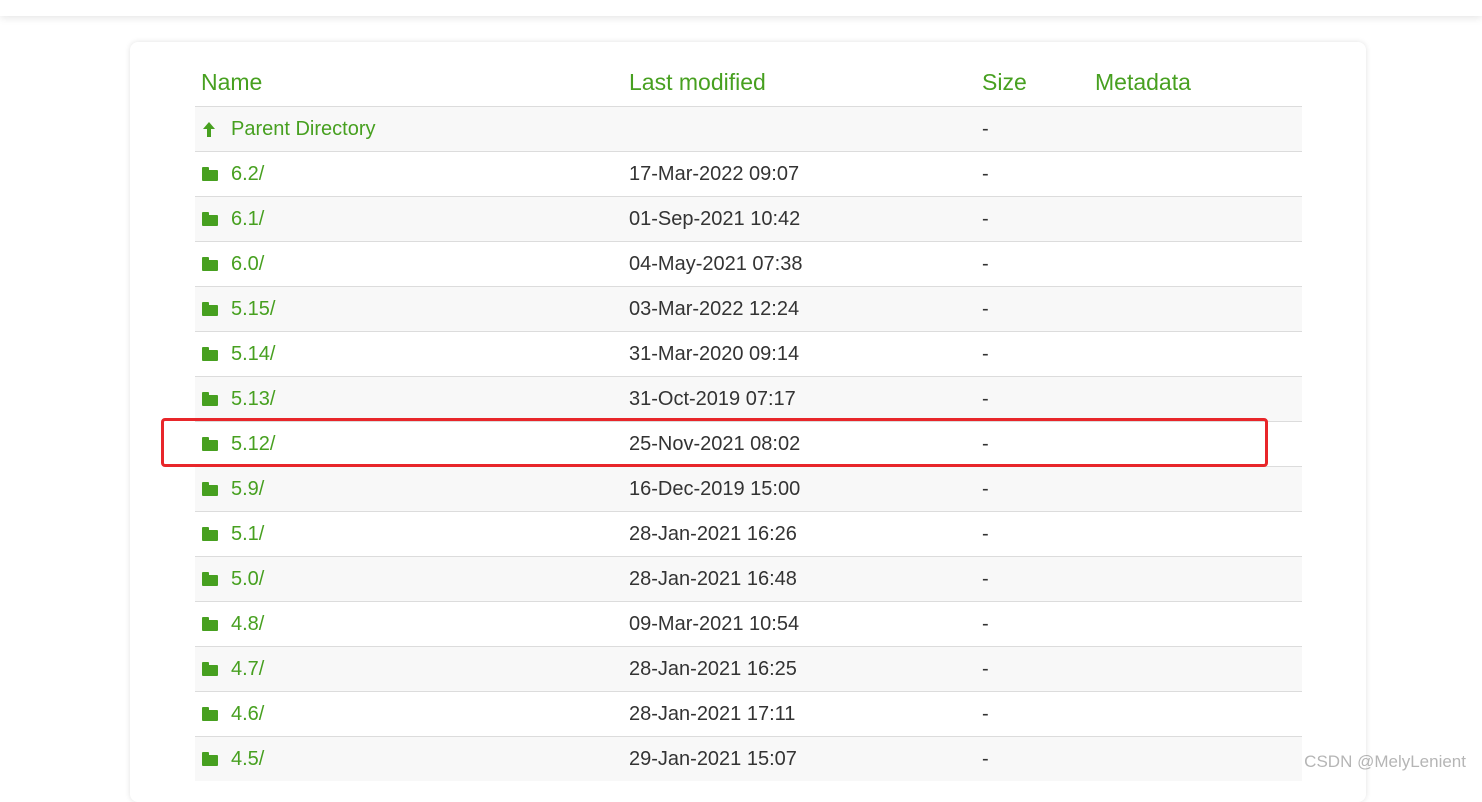  What do you see at coordinates (412, 579) in the screenshot?
I see `name-cell: 5.0/` at bounding box center [412, 579].